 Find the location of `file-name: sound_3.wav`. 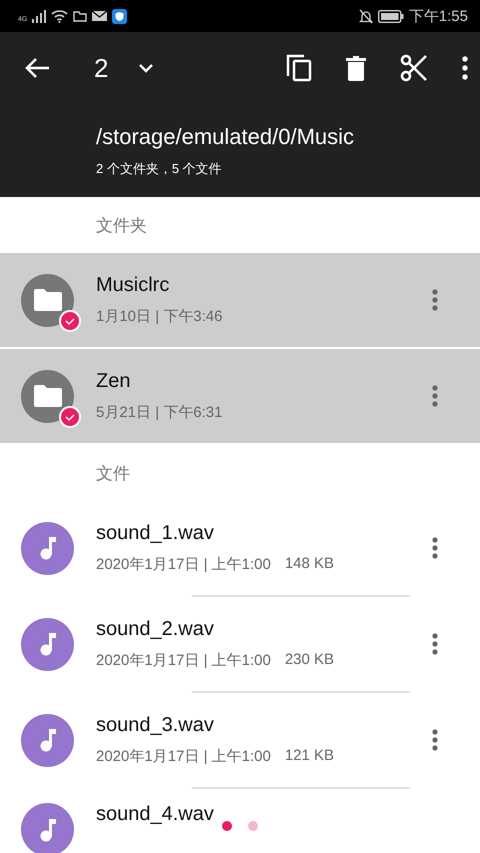

file-name: sound_3.wav is located at coordinates (155, 725).